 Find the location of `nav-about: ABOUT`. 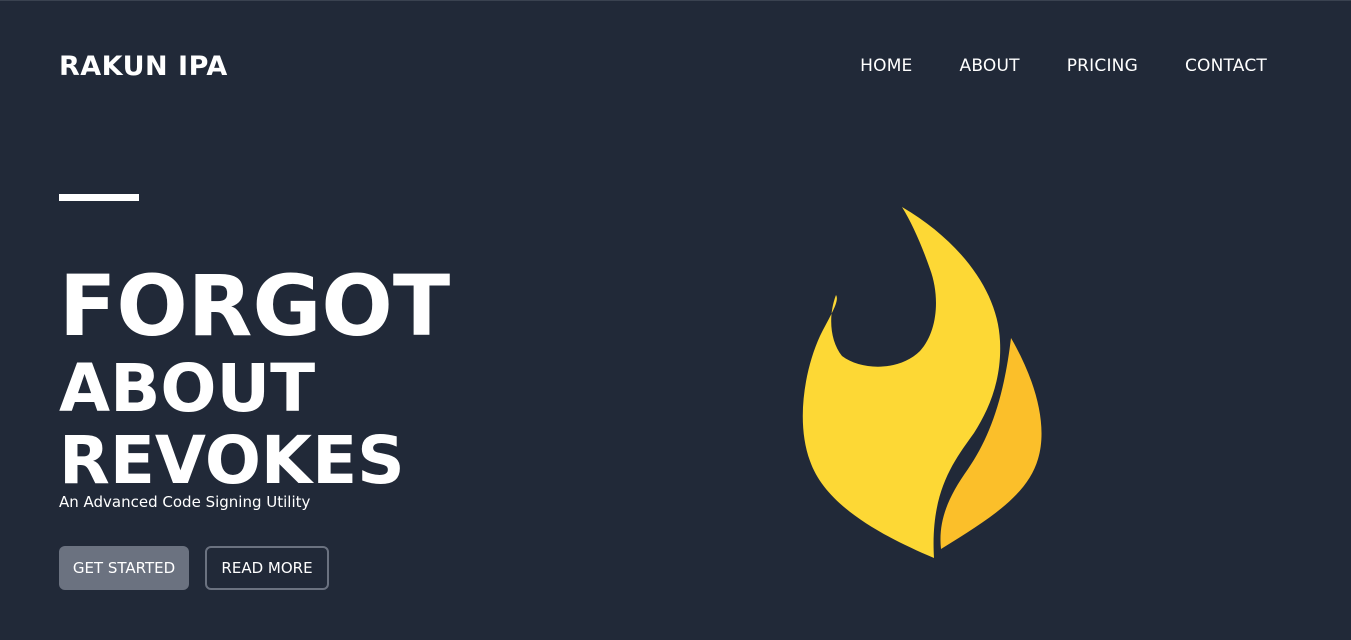

nav-about: ABOUT is located at coordinates (990, 66).